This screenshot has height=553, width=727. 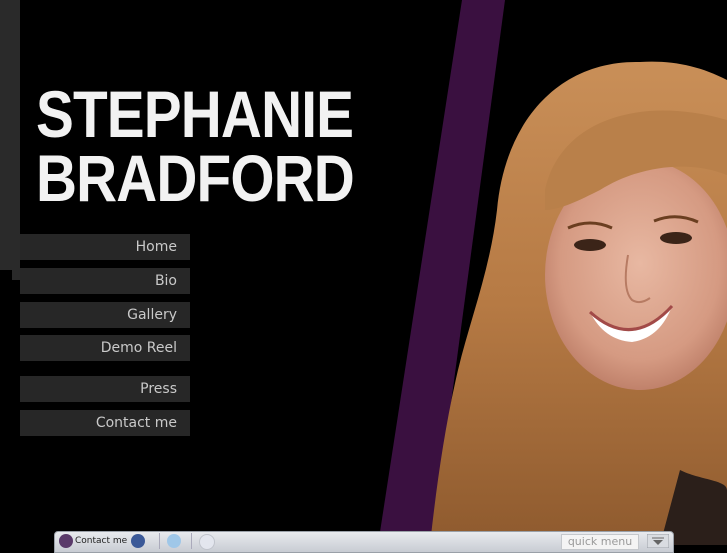 What do you see at coordinates (590, 245) in the screenshot?
I see `left-eye` at bounding box center [590, 245].